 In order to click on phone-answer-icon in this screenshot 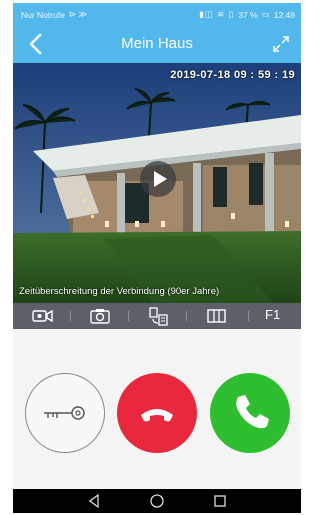, I will do `click(252, 412)`.